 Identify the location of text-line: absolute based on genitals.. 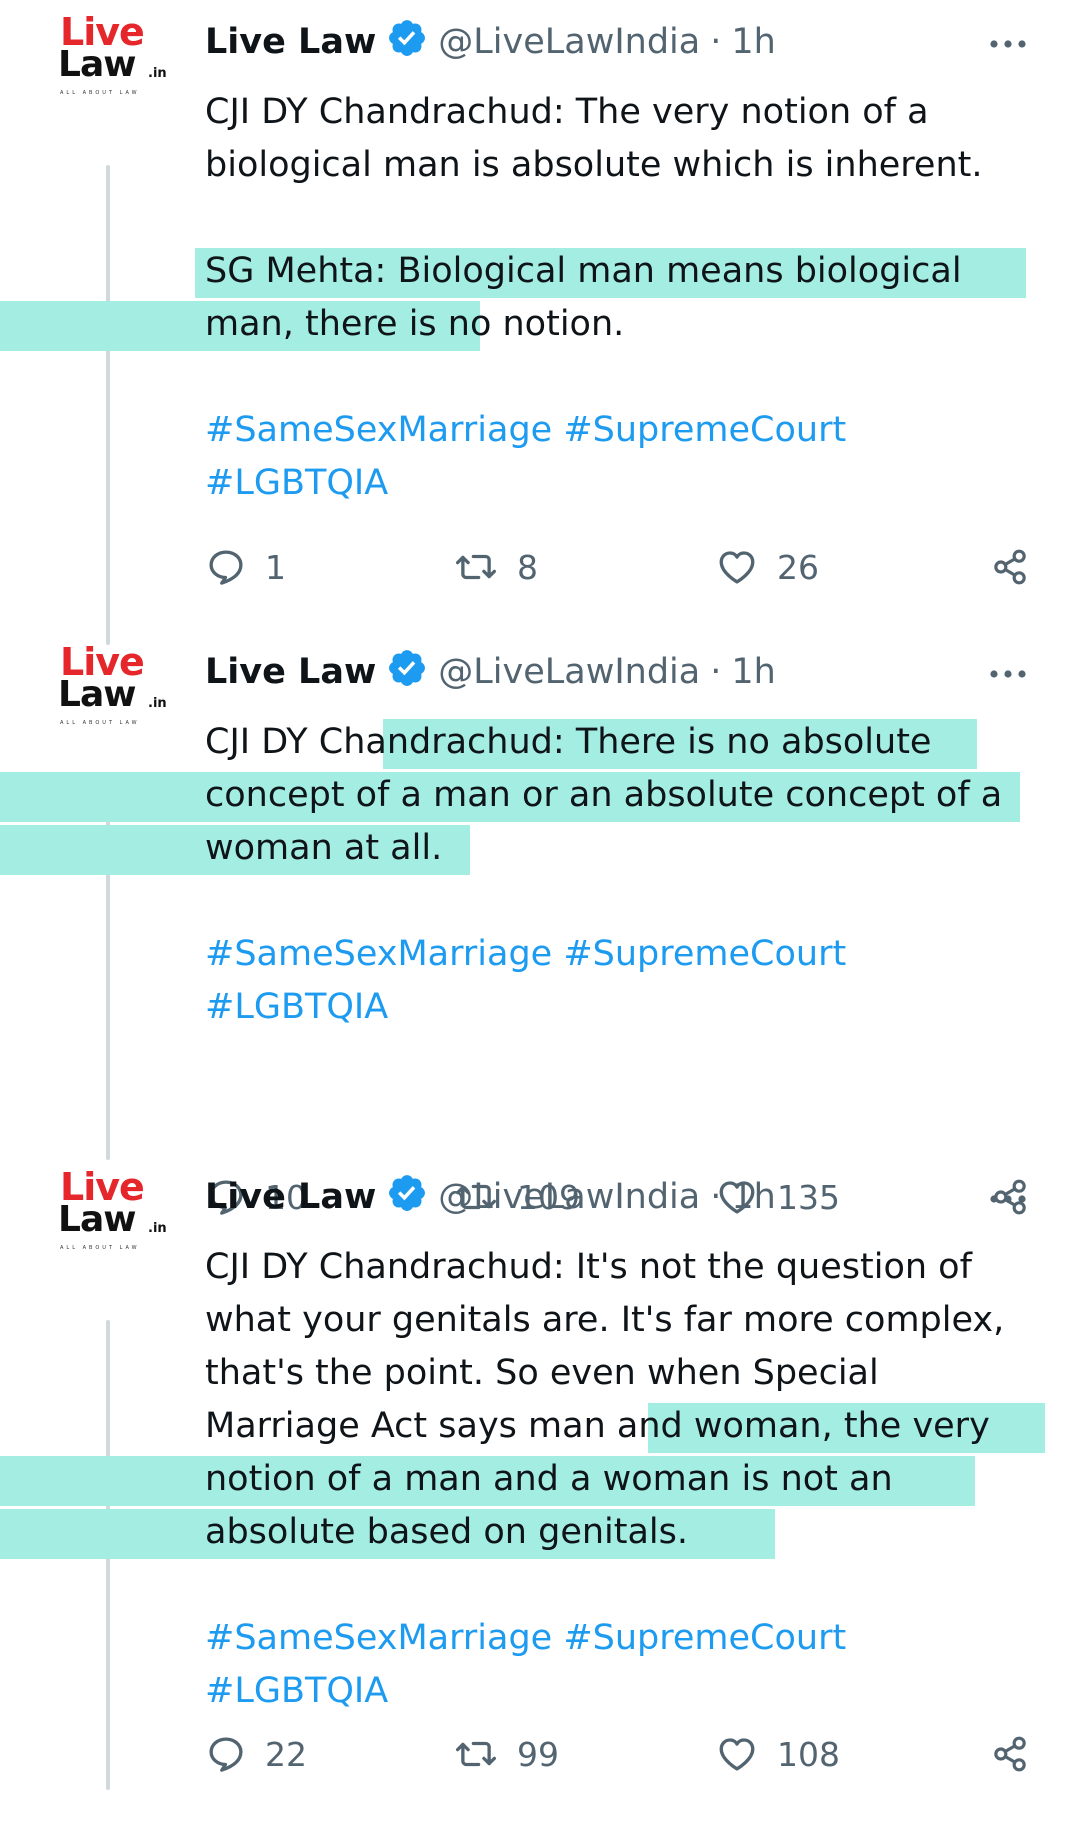
(532, 1532).